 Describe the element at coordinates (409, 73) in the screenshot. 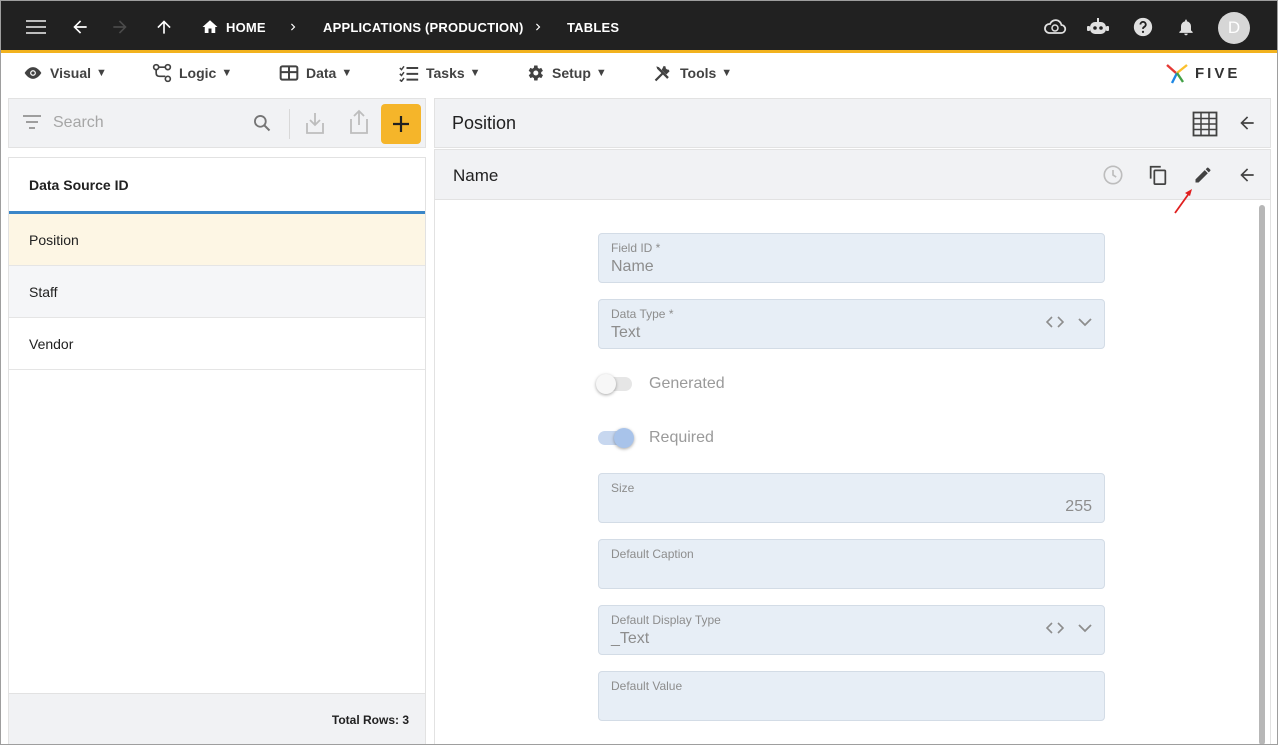

I see `tasks-icon` at that location.